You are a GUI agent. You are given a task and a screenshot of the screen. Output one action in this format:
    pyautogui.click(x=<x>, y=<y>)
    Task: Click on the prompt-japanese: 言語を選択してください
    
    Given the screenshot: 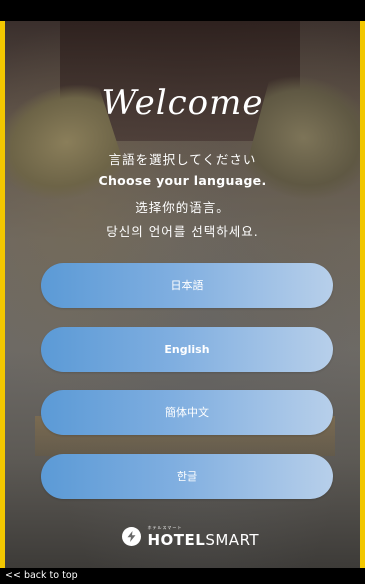 What is the action you would take?
    pyautogui.click(x=182, y=159)
    